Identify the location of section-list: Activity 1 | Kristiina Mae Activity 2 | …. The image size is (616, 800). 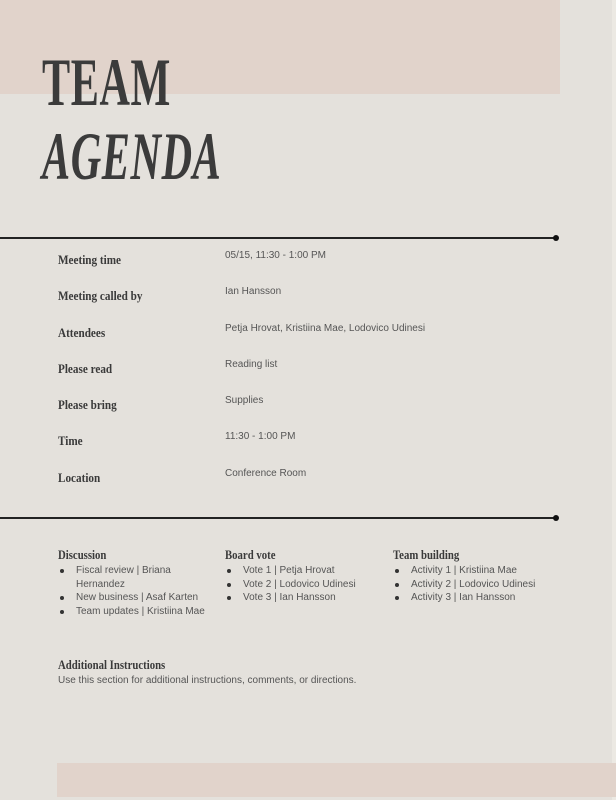
(493, 584).